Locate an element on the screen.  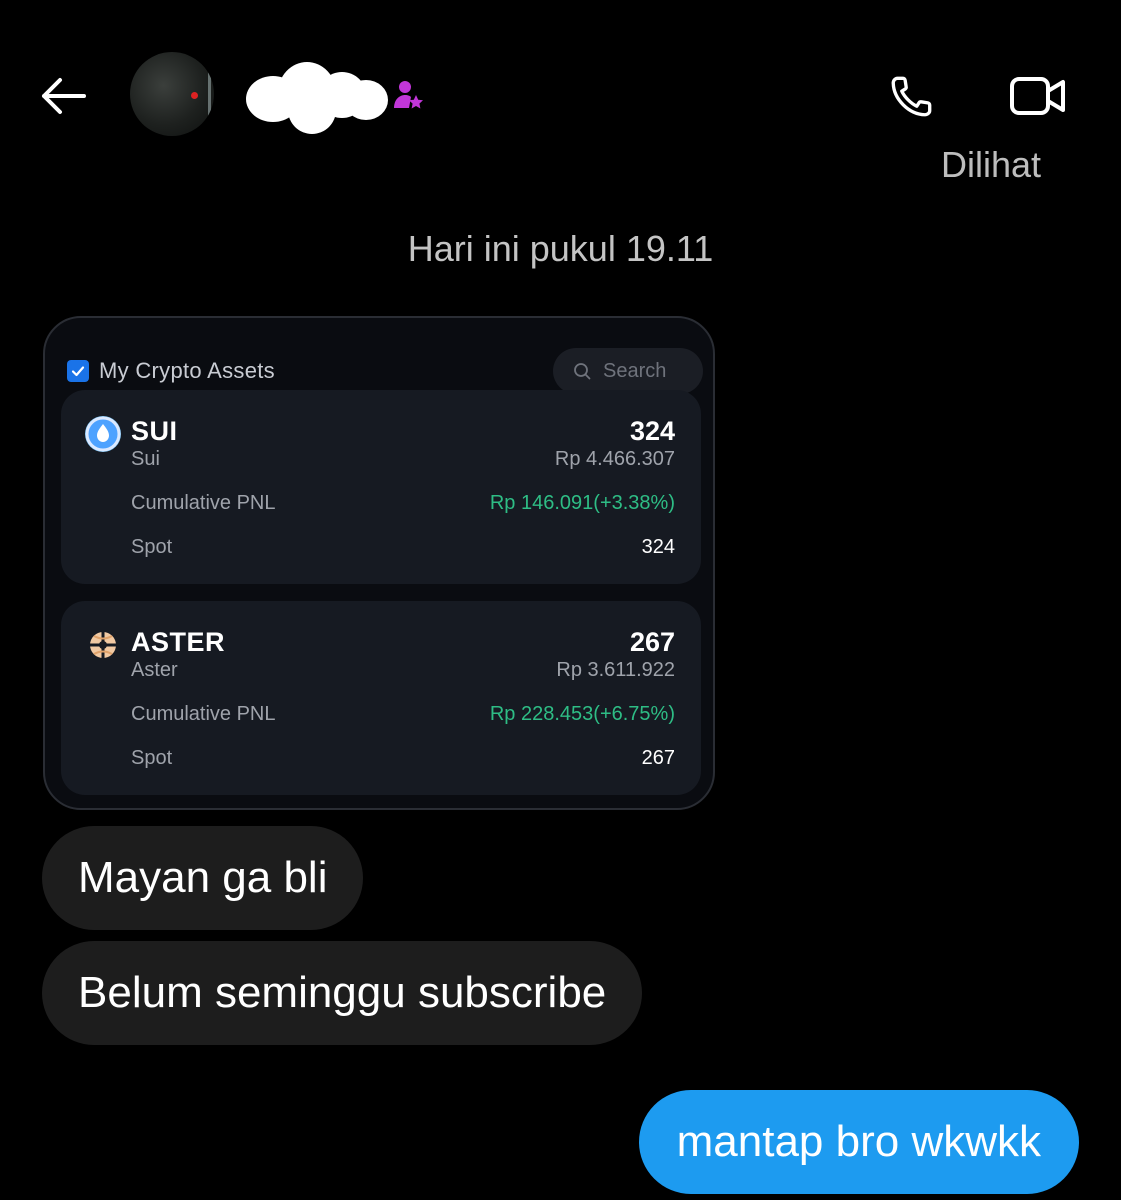
video-call-button is located at coordinates (1038, 96).